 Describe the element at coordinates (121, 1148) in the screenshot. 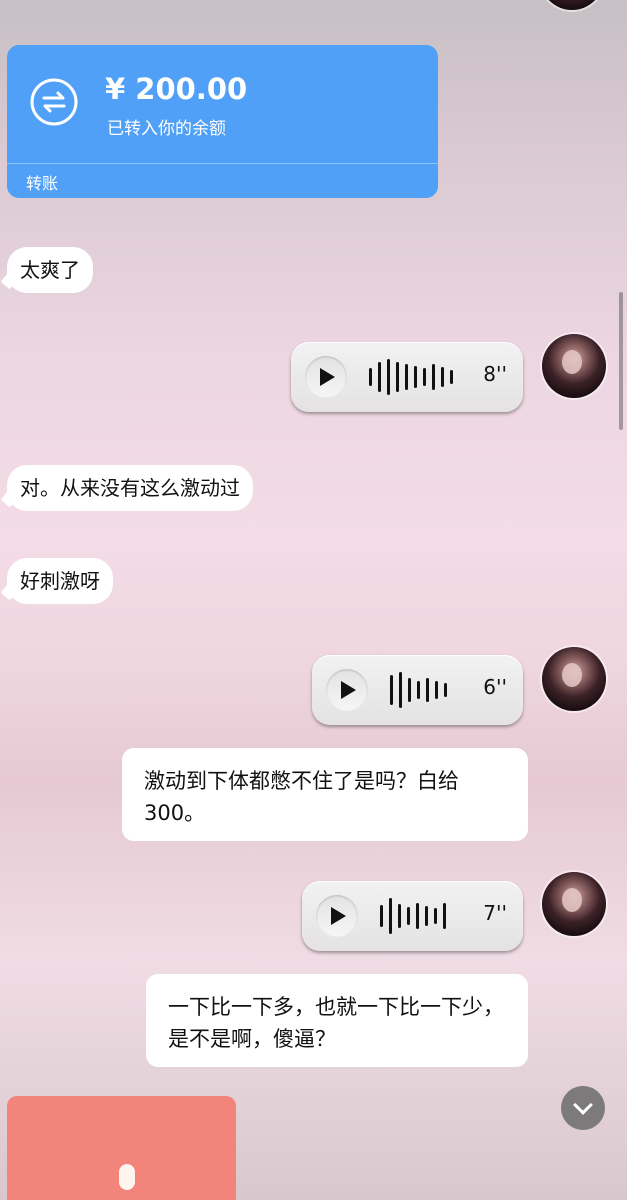

I see `red-packet-card` at that location.